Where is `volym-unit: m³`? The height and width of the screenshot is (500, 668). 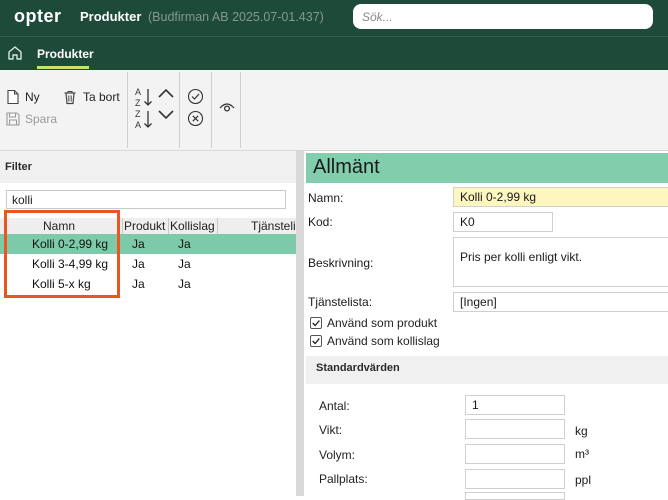
volym-unit: m³ is located at coordinates (582, 454).